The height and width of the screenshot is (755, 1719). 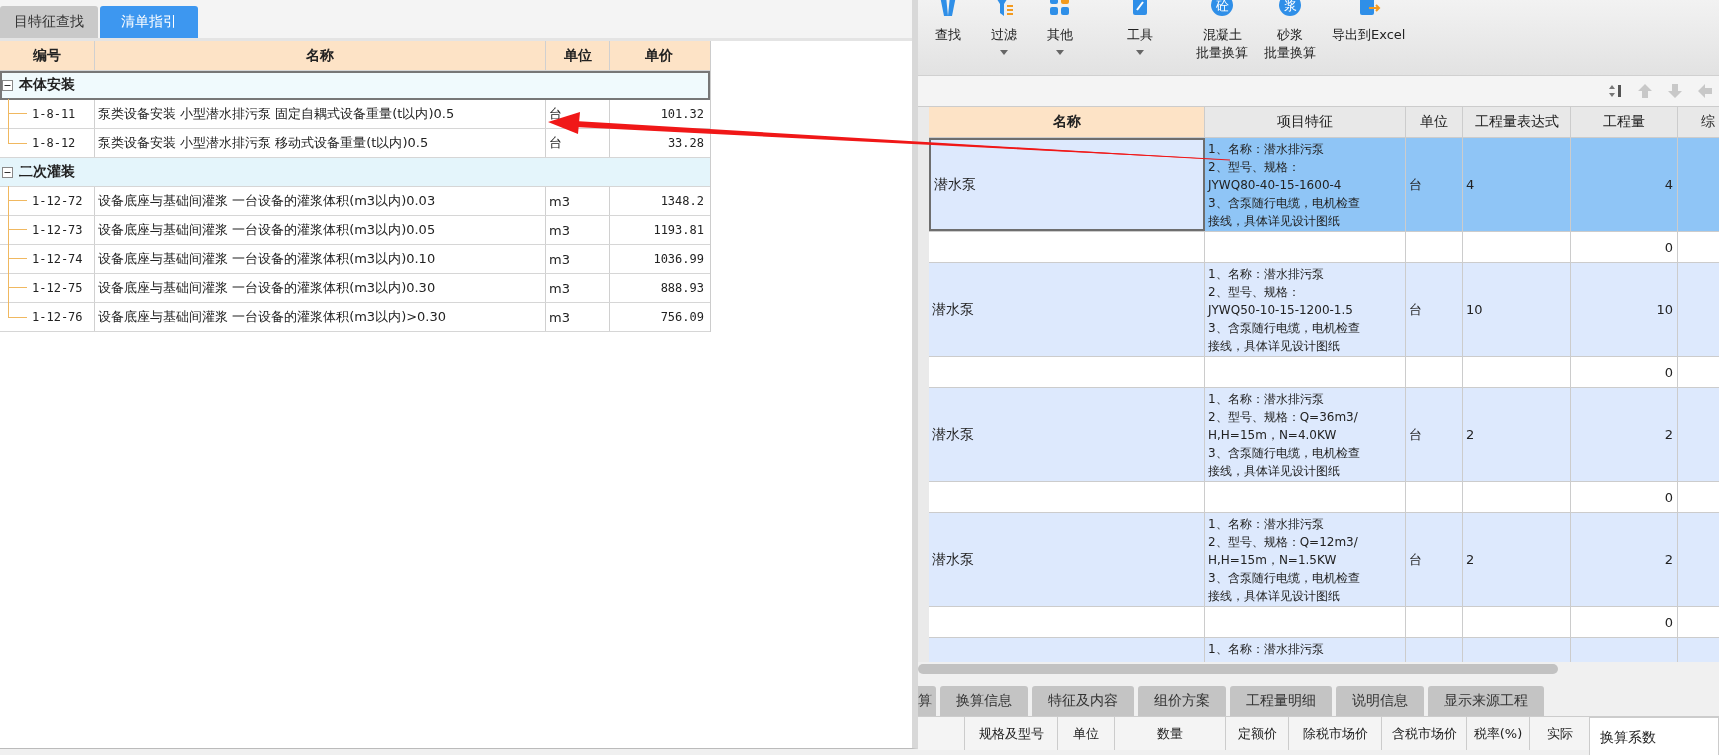 I want to click on table-cell: 设备底座与基础间灌浆 一台设备的灌浆体积(m3以内)0.30, so click(x=320, y=288).